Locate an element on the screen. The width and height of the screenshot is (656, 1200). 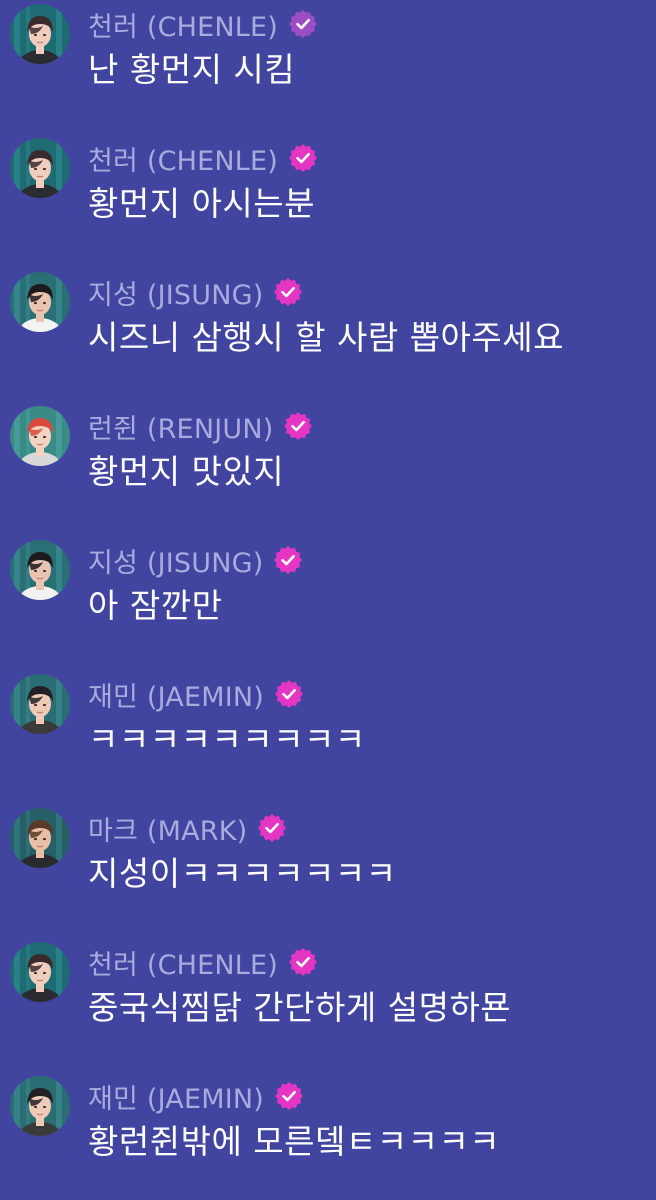
message-text: ㅋㅋㅋㅋㅋㅋㅋㅋㅋ is located at coordinates (227, 739).